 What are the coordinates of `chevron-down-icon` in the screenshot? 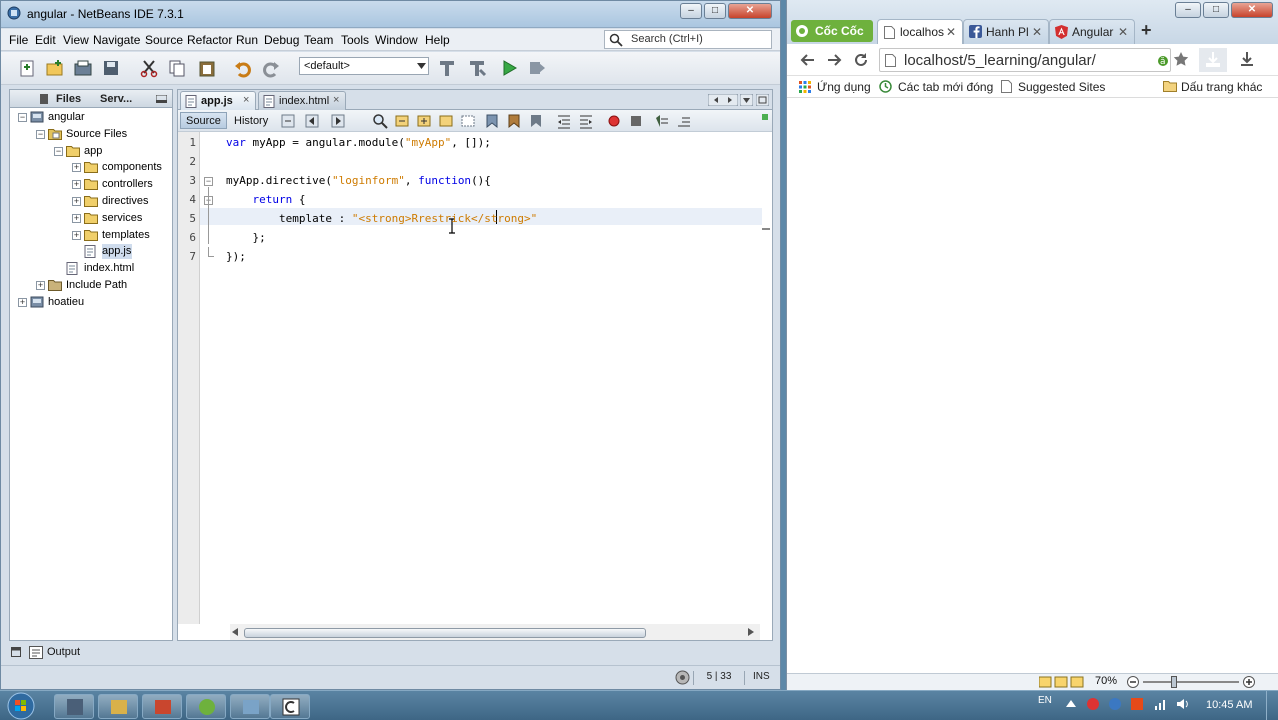 It's located at (421, 66).